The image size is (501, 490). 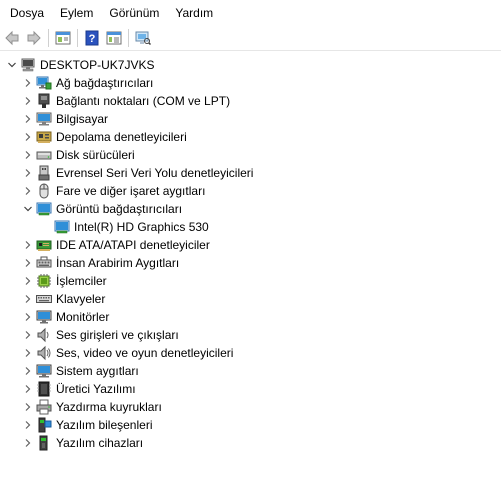 What do you see at coordinates (194, 13) in the screenshot?
I see `menu-help: Yardım` at bounding box center [194, 13].